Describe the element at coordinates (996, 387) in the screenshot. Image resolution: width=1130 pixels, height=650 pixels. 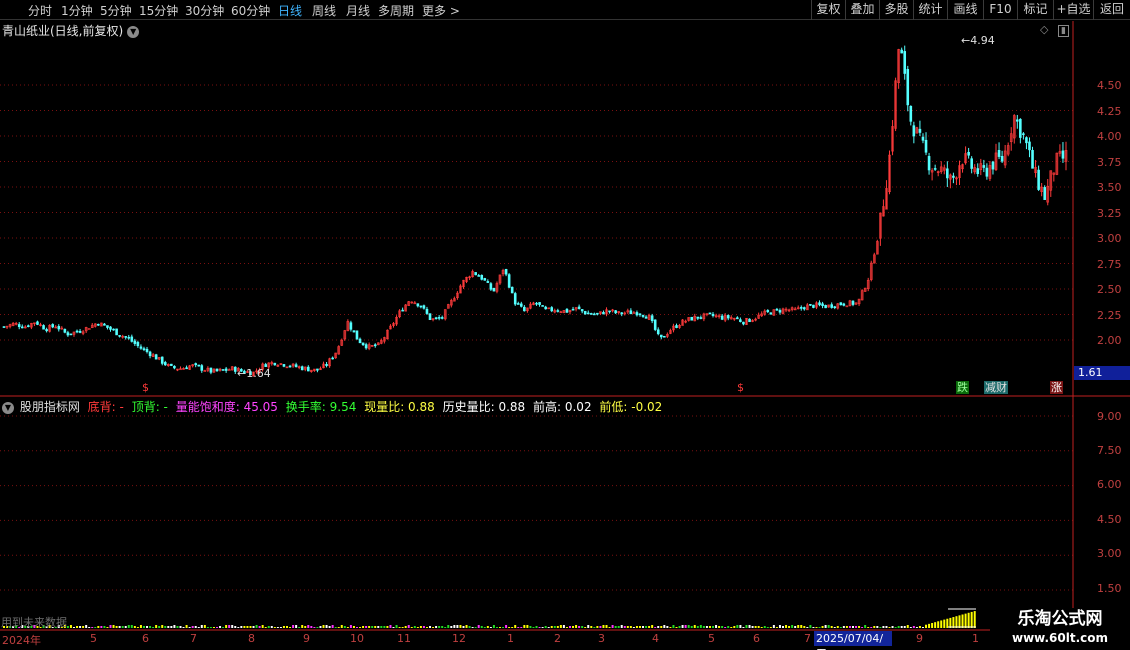
I see `event-tag-reduce: 减财` at that location.